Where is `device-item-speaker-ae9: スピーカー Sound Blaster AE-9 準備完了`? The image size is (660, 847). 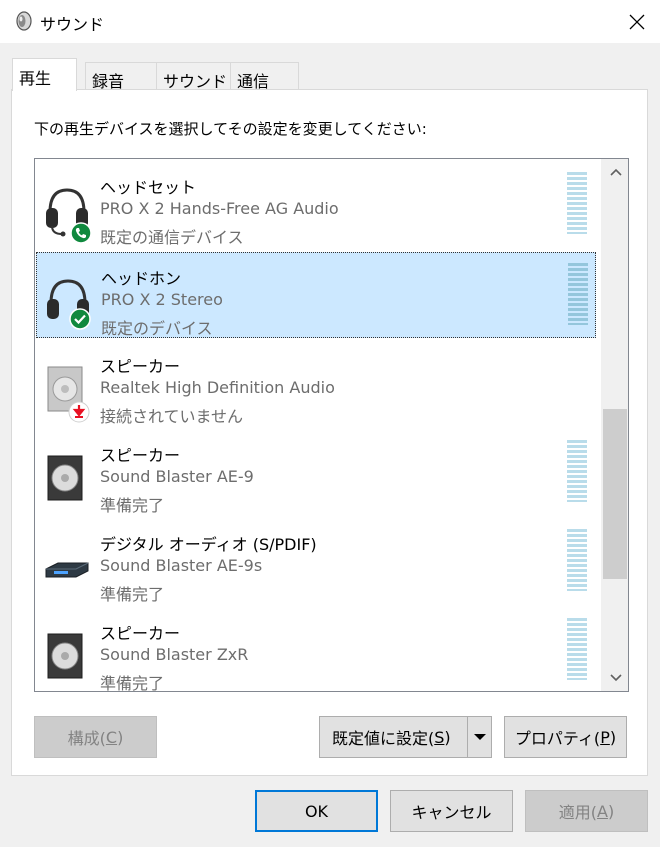
device-item-speaker-ae9: スピーカー Sound Blaster AE-9 準備完了 is located at coordinates (316, 473).